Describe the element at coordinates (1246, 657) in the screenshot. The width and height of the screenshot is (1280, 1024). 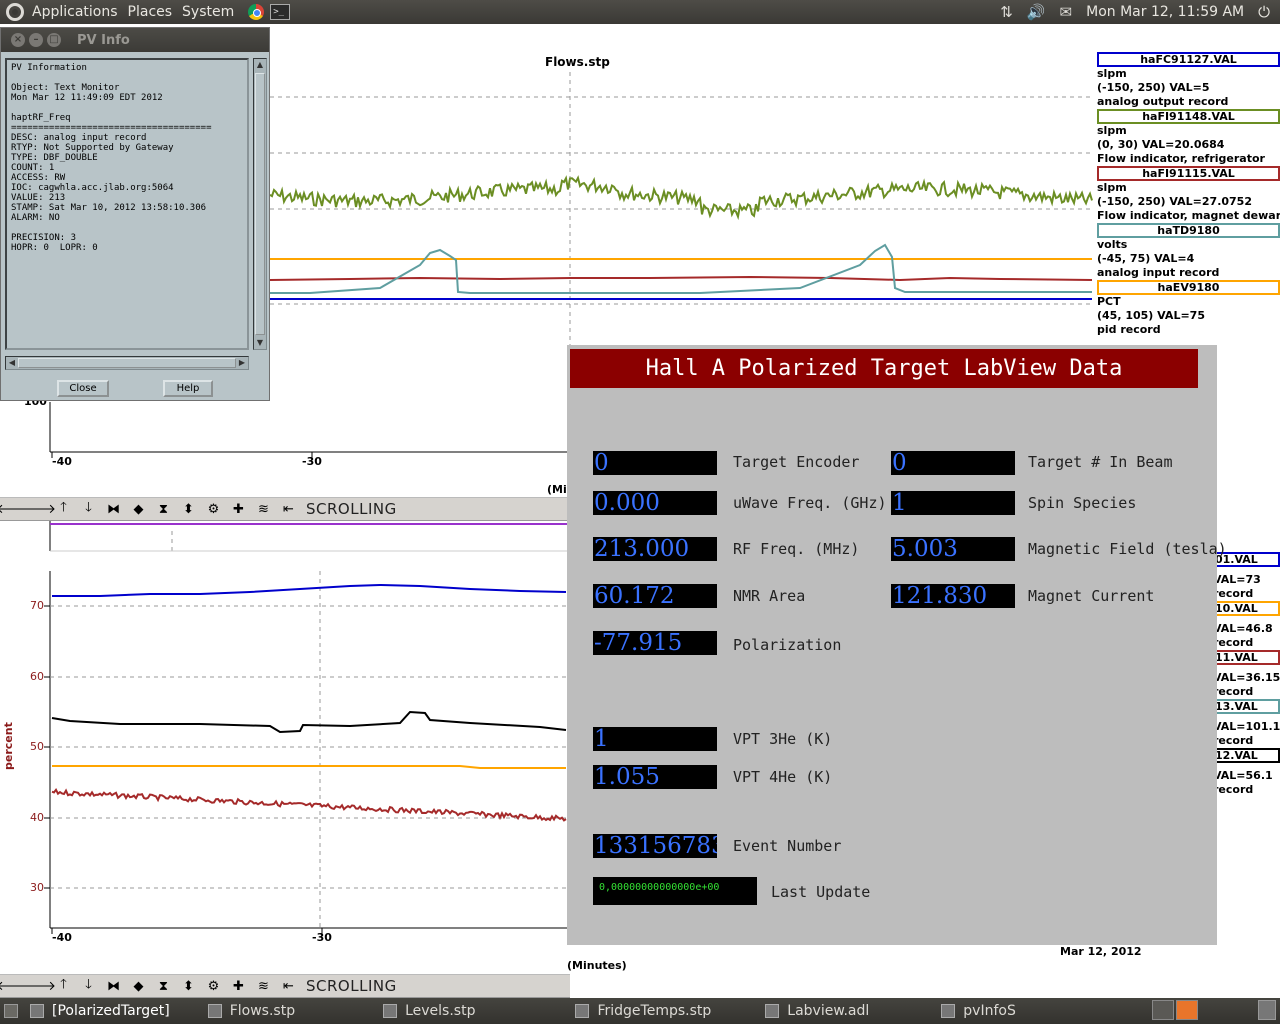
I see `legend-name: 11.VAL` at that location.